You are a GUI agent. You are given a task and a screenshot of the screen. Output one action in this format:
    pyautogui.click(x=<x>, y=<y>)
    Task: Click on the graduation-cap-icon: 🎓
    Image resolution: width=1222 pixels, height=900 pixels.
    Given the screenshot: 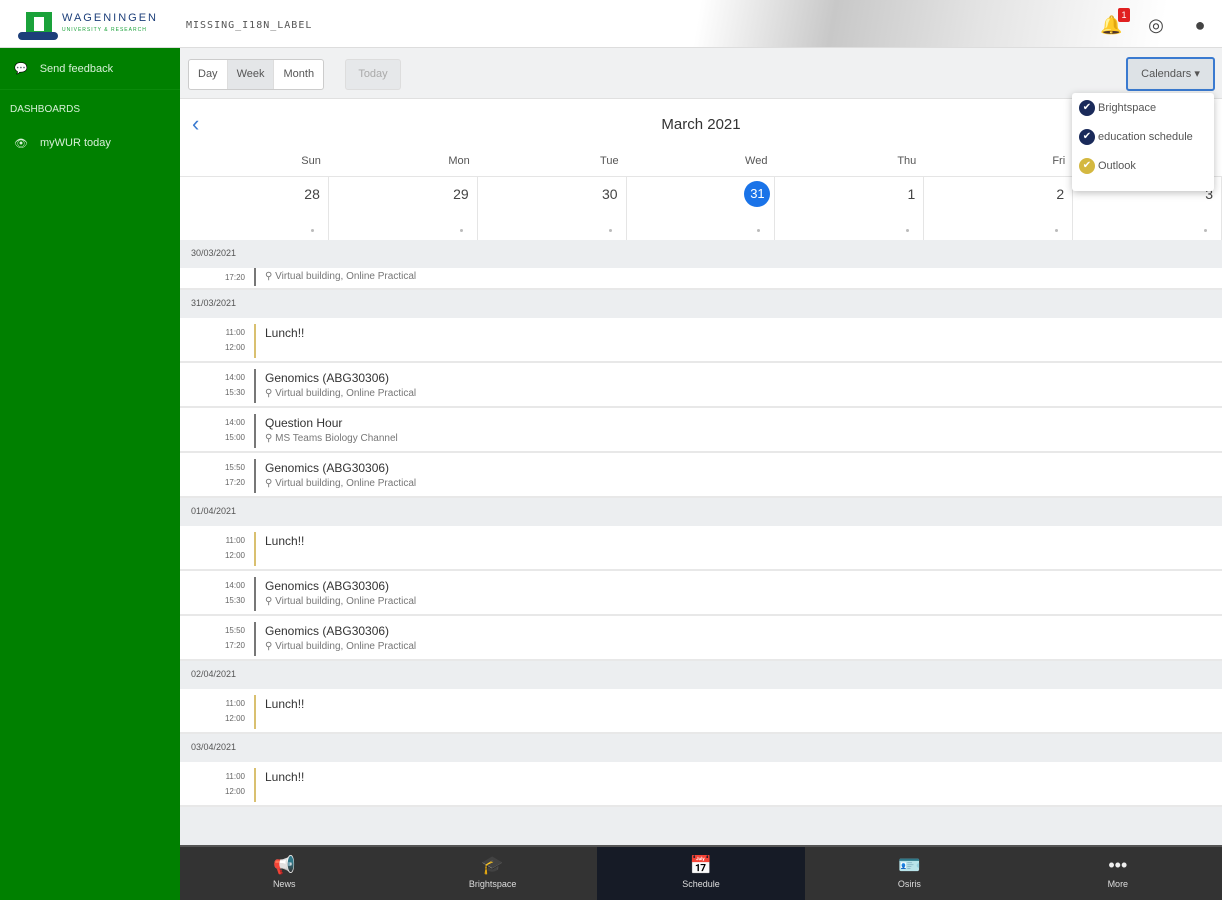 What is the action you would take?
    pyautogui.click(x=492, y=865)
    